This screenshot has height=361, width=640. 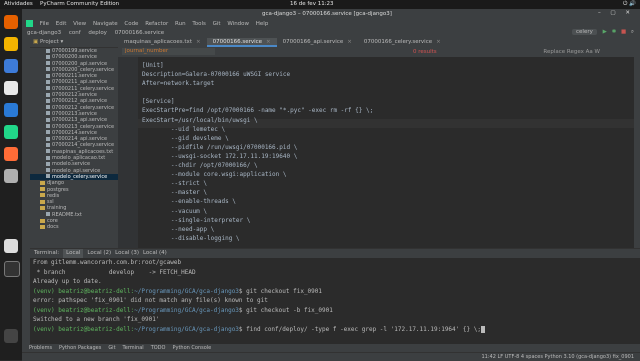 What do you see at coordinates (74, 132) in the screenshot?
I see `tree-item-label: 07000214.service` at bounding box center [74, 132].